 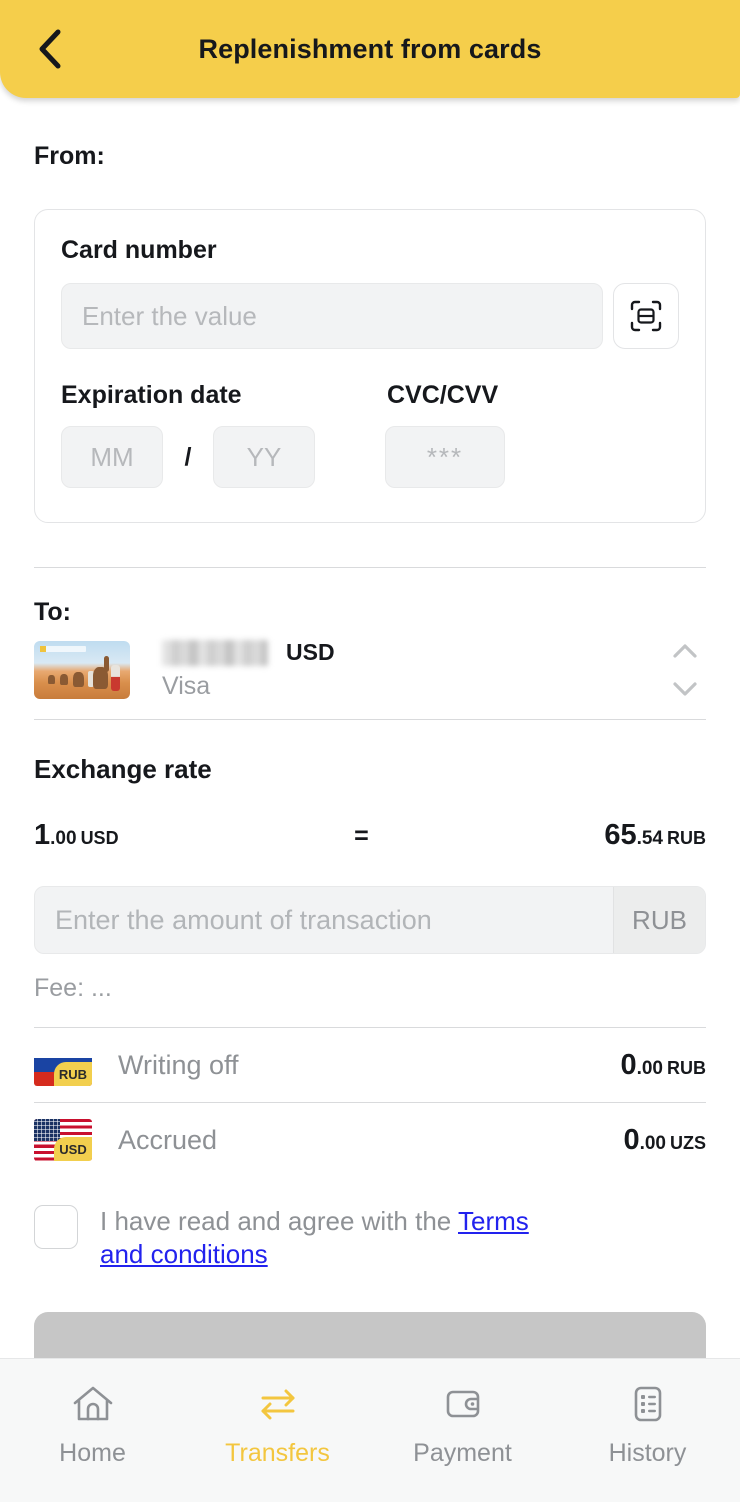 I want to click on masked-card-number, so click(x=215, y=652).